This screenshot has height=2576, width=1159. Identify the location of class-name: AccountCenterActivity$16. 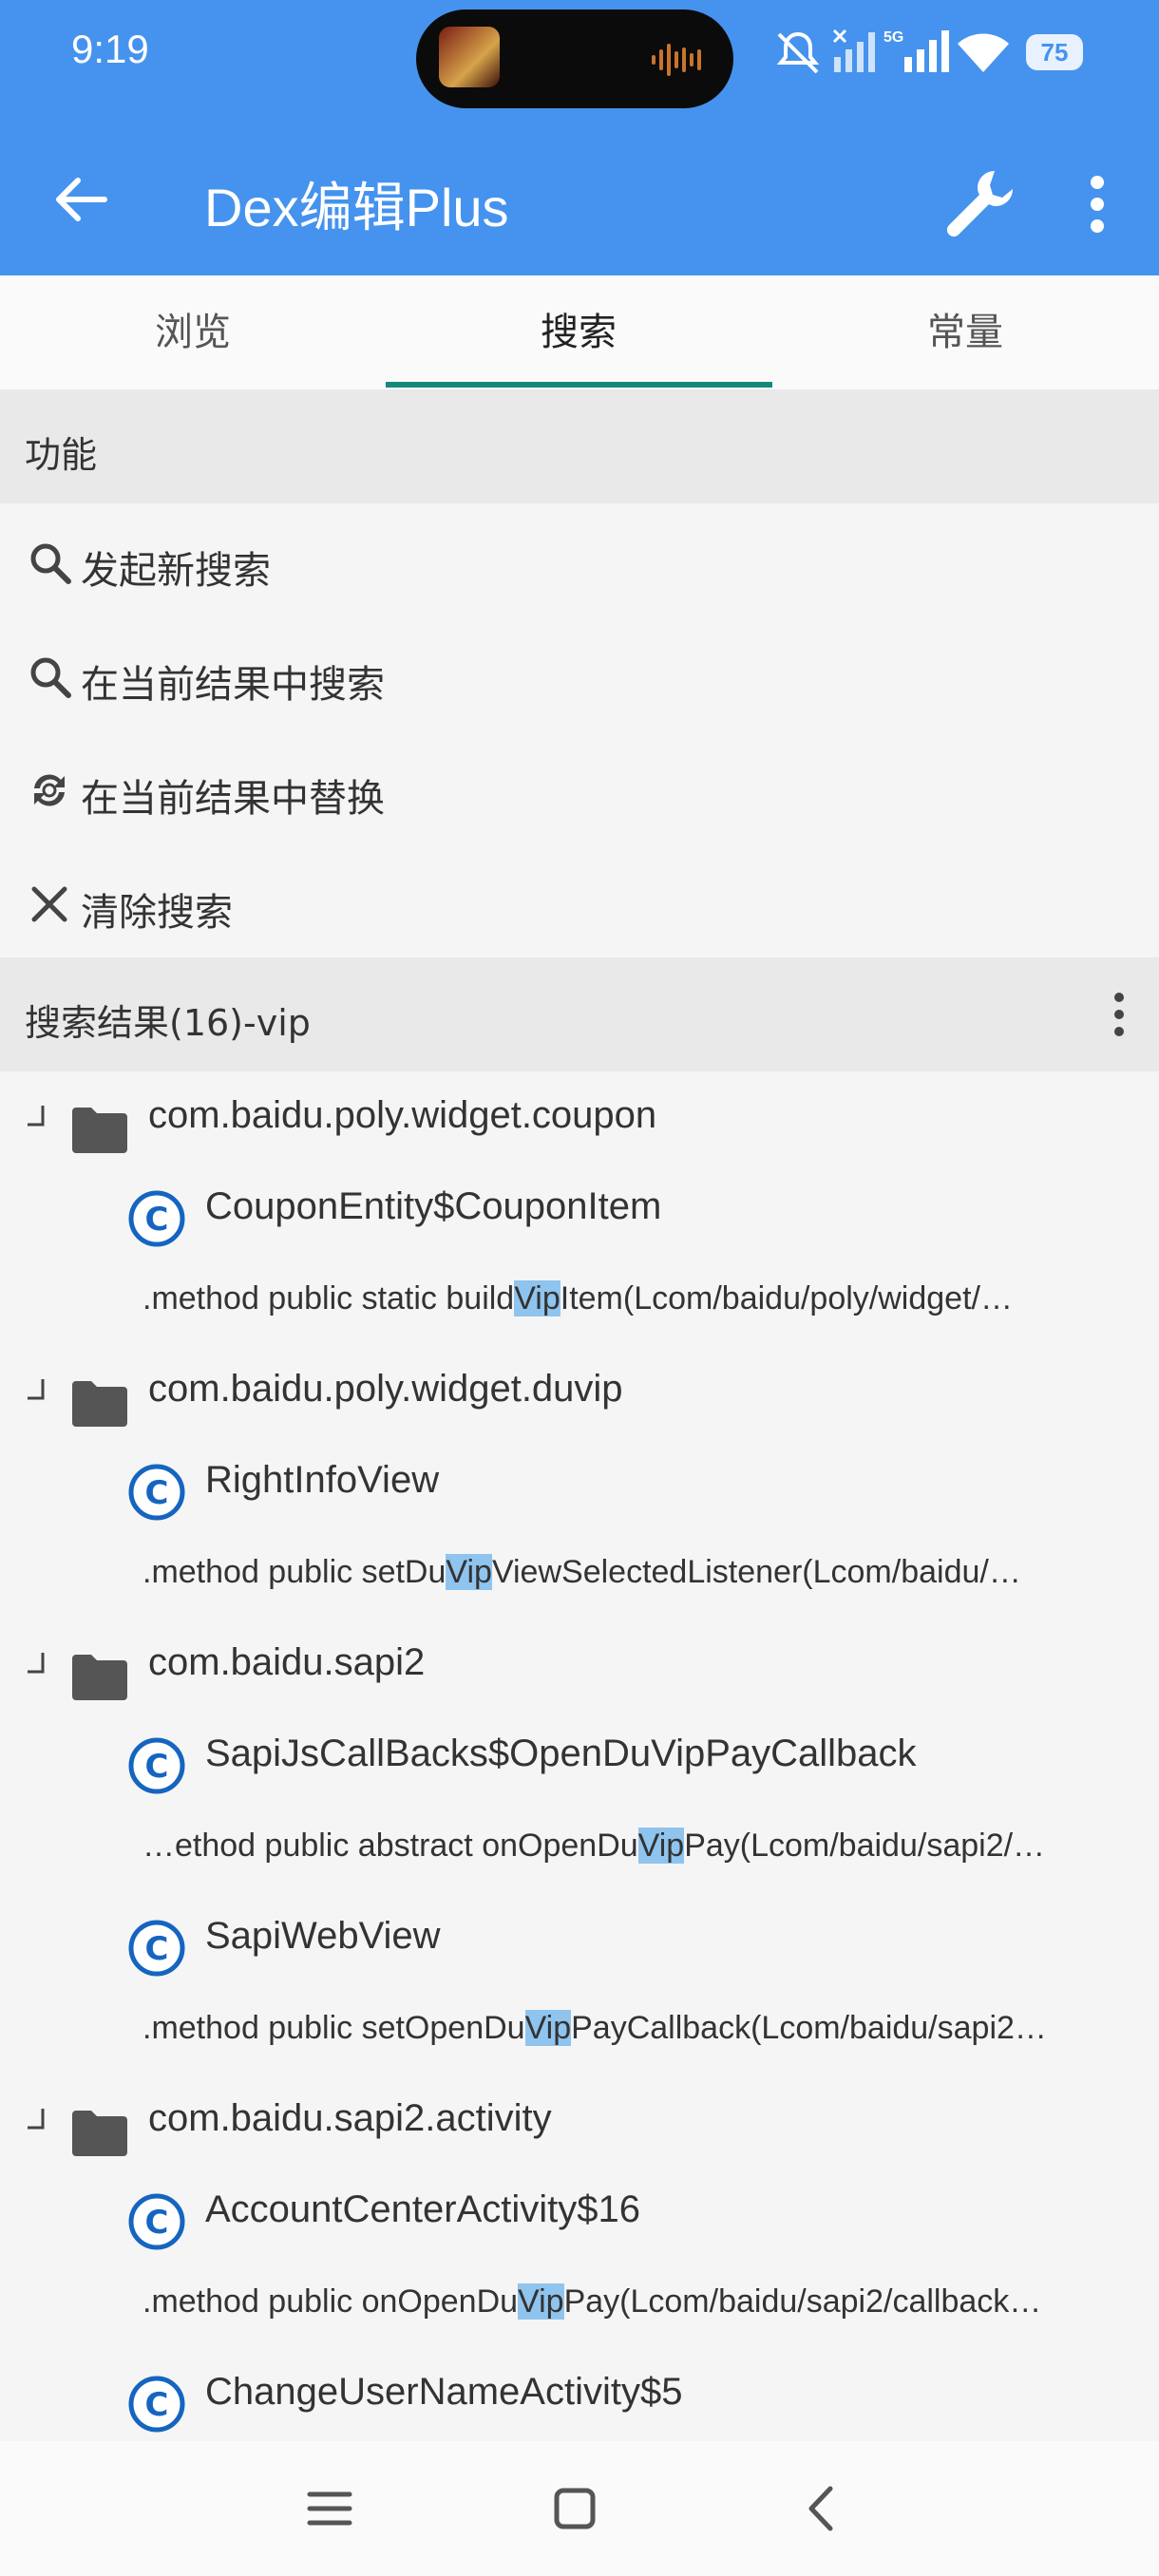
(423, 2209).